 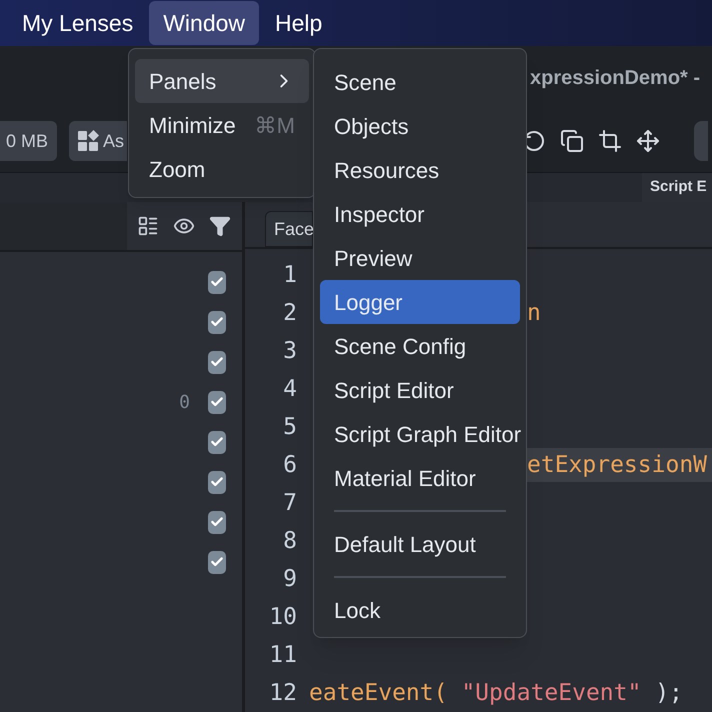 I want to click on line-number: 11, so click(x=282, y=655).